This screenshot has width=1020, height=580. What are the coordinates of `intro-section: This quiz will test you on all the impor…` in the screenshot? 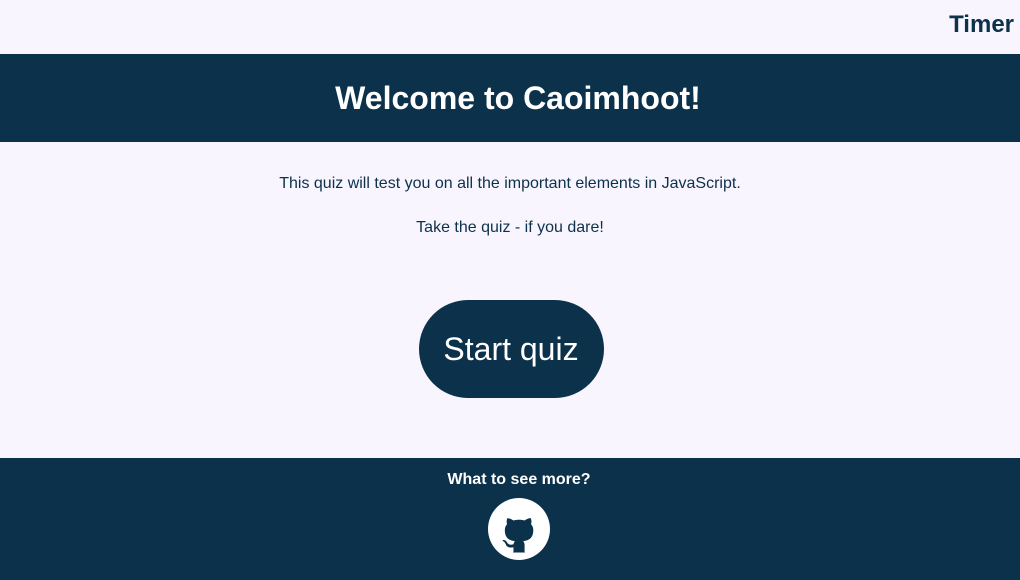 It's located at (510, 206).